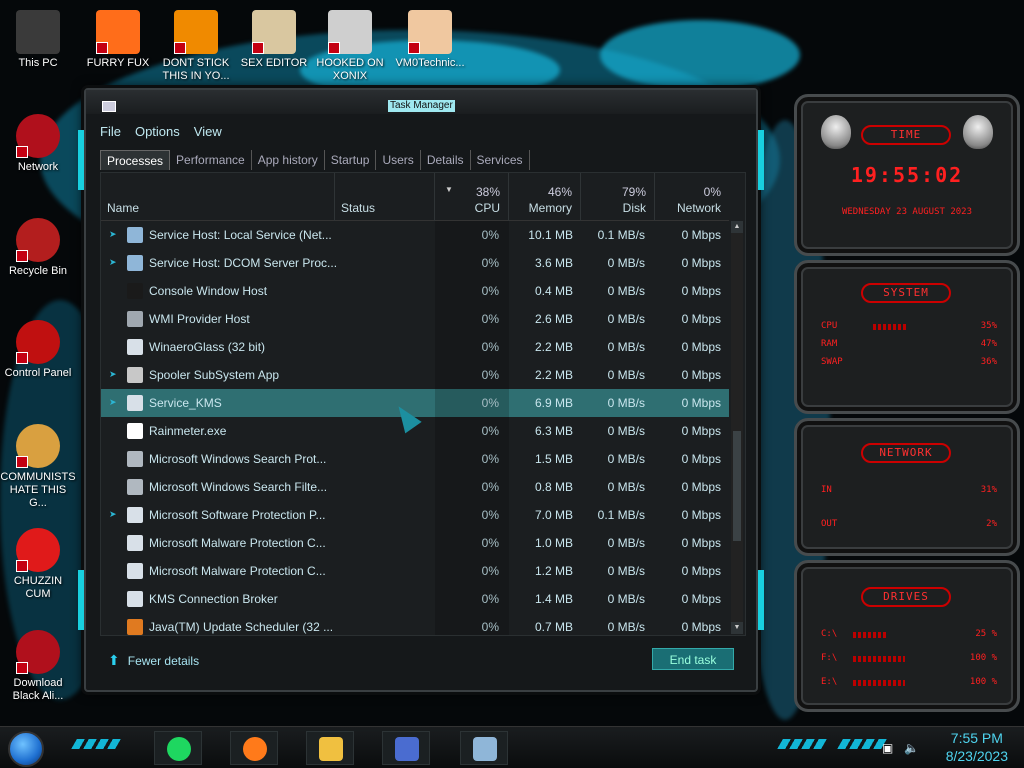 This screenshot has height=768, width=1024. I want to click on end-task-button: End task, so click(693, 659).